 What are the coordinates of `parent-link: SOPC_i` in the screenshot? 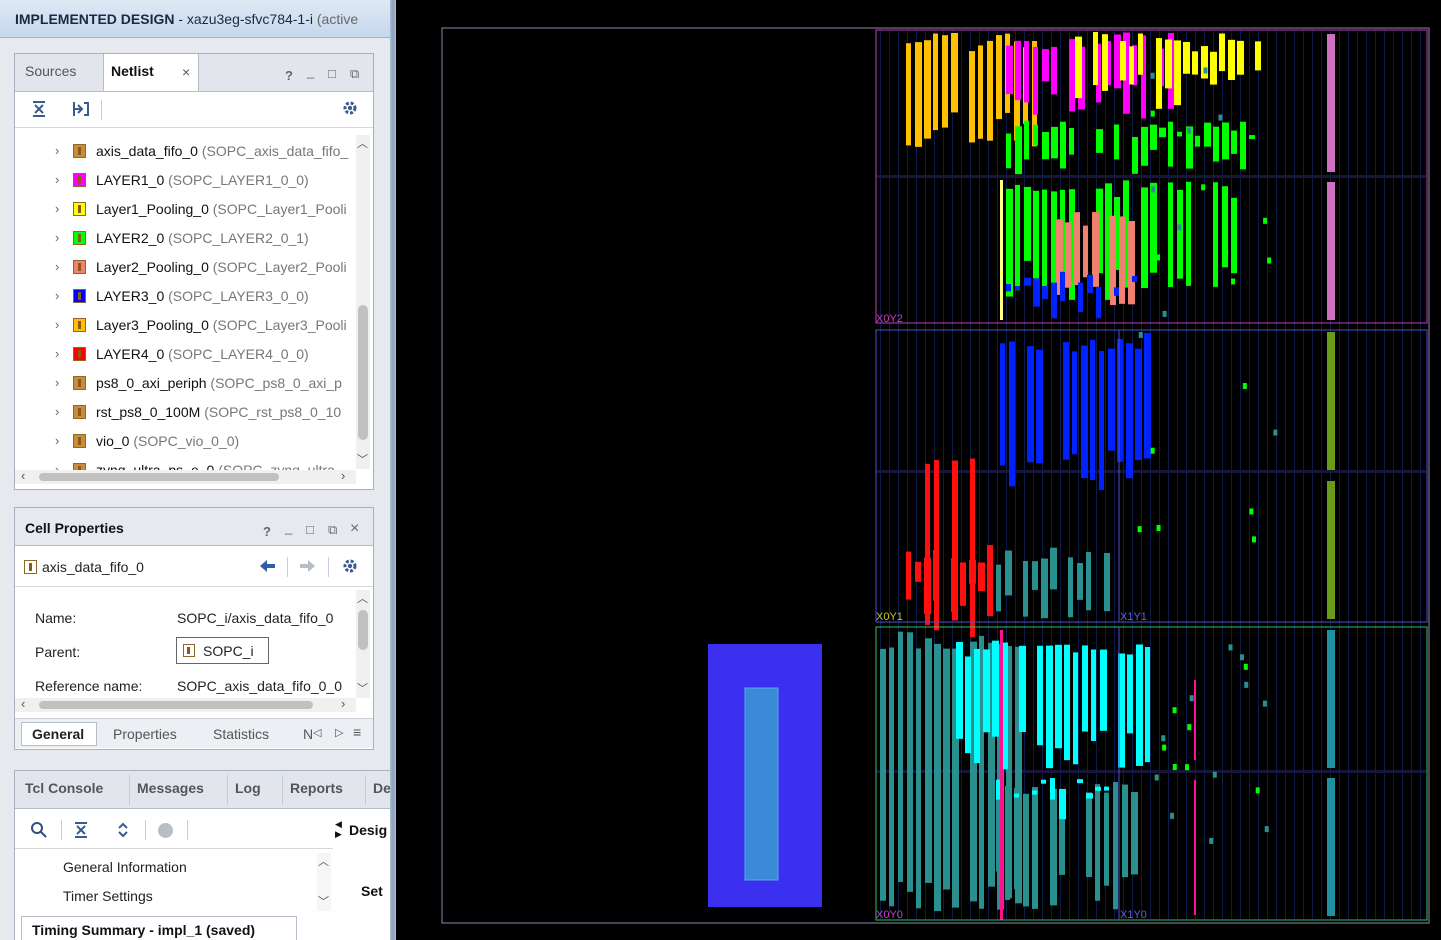 It's located at (222, 650).